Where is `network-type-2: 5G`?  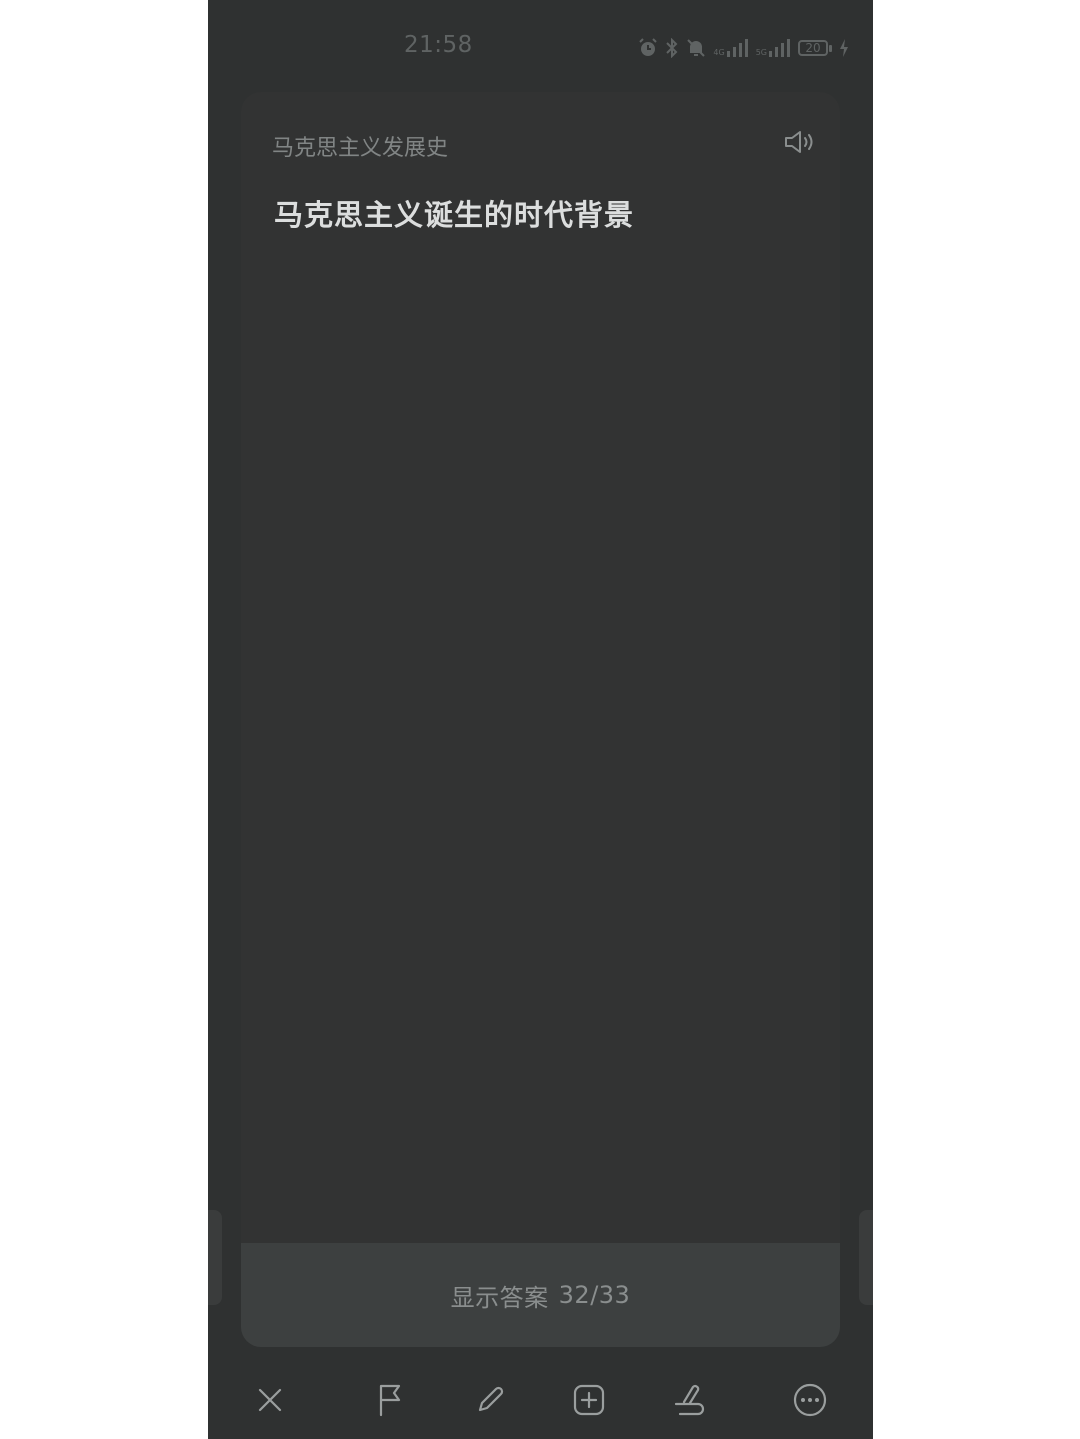
network-type-2: 5G is located at coordinates (761, 52).